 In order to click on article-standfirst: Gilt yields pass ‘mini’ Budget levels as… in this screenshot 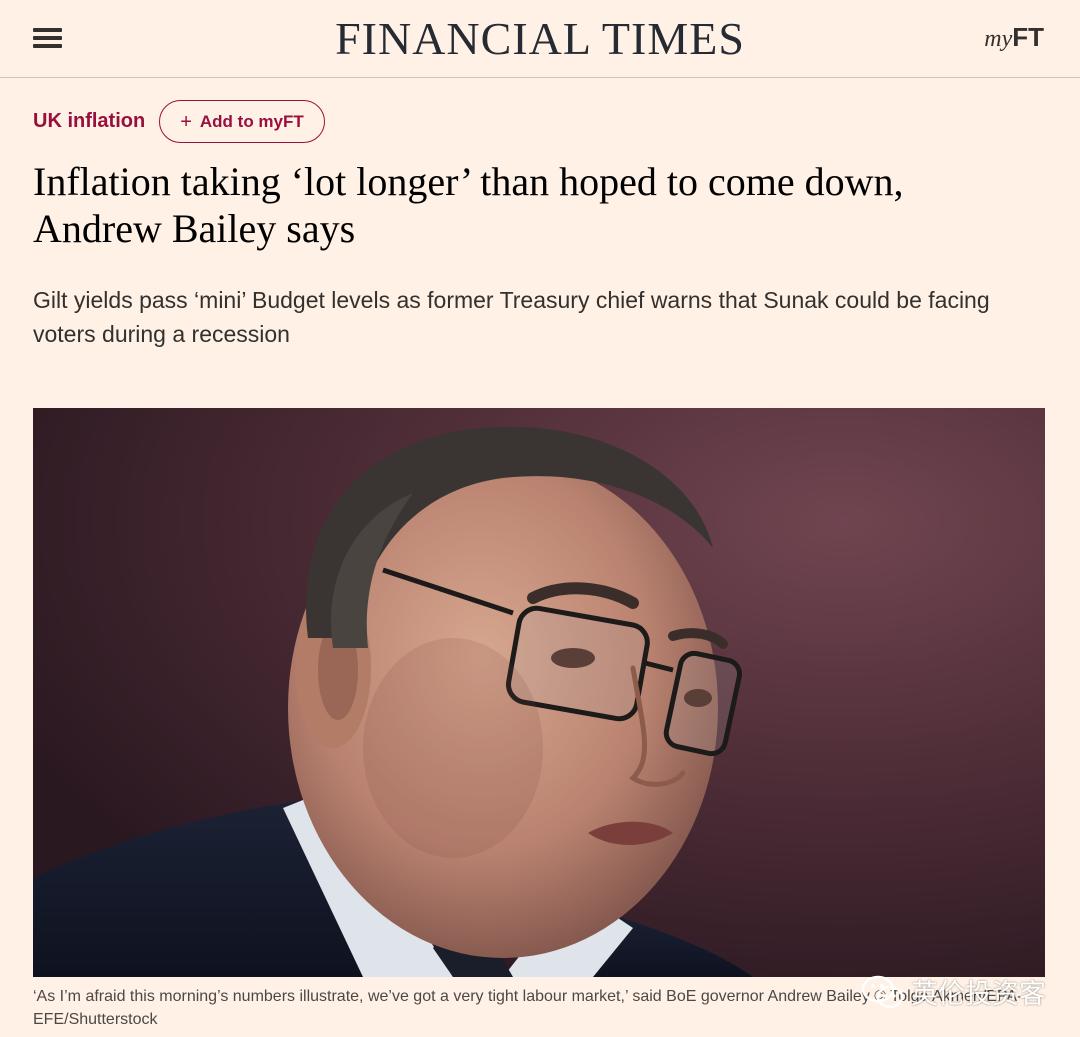, I will do `click(511, 317)`.